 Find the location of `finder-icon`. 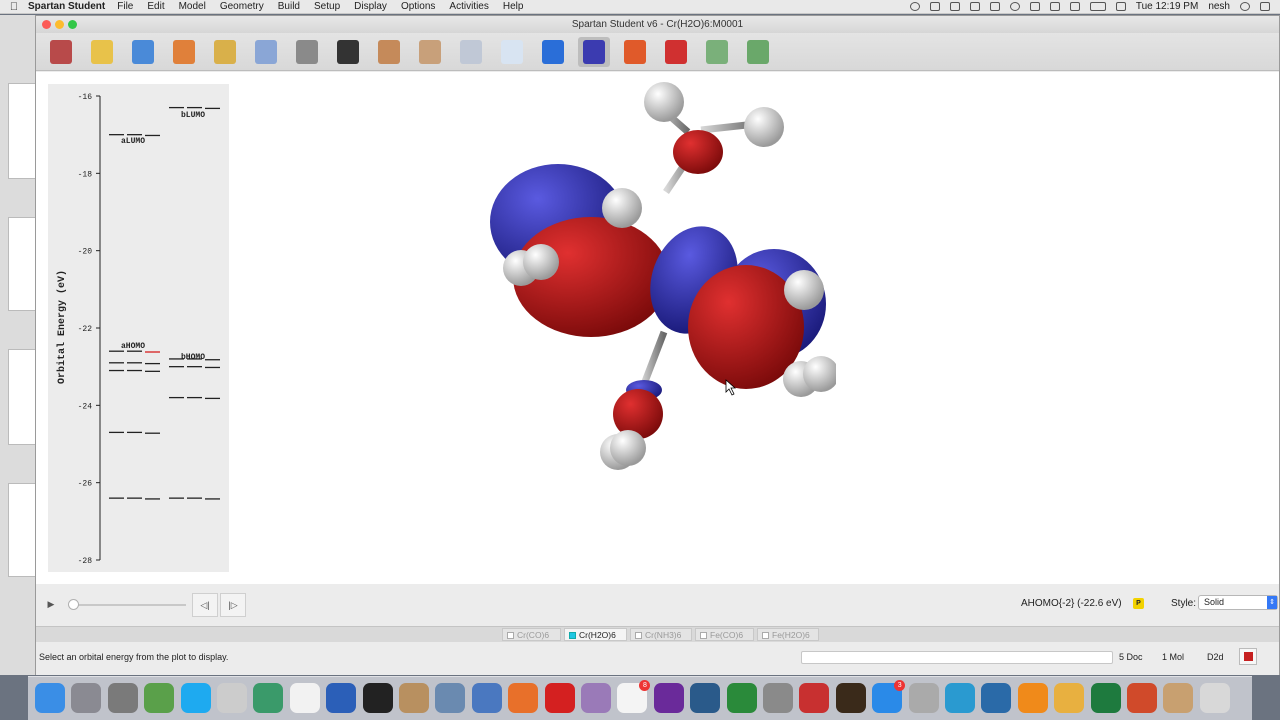

finder-icon is located at coordinates (50, 698).